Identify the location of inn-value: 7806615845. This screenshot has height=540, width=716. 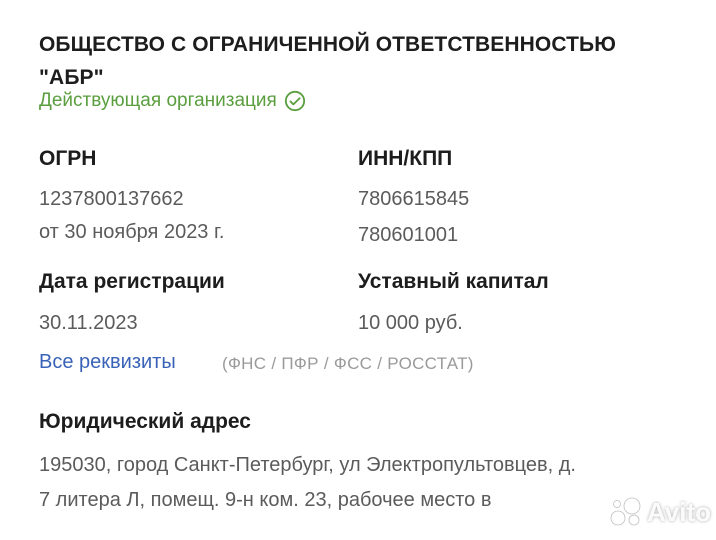
(414, 199).